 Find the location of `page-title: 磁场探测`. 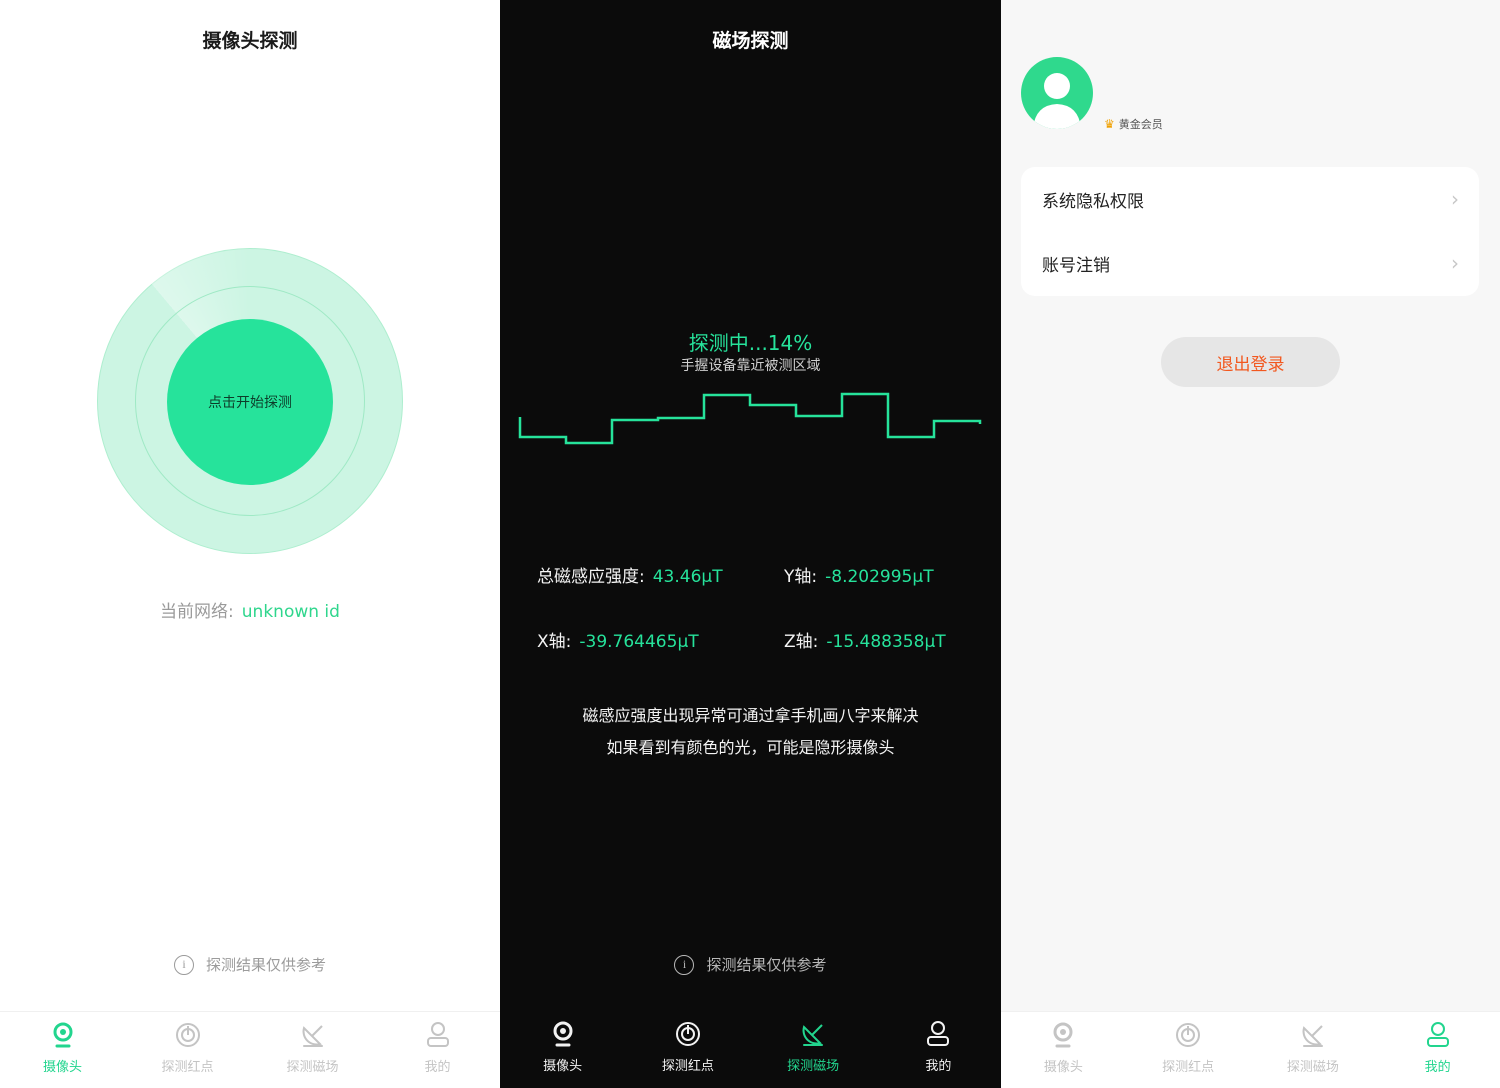

page-title: 磁场探测 is located at coordinates (750, 41).